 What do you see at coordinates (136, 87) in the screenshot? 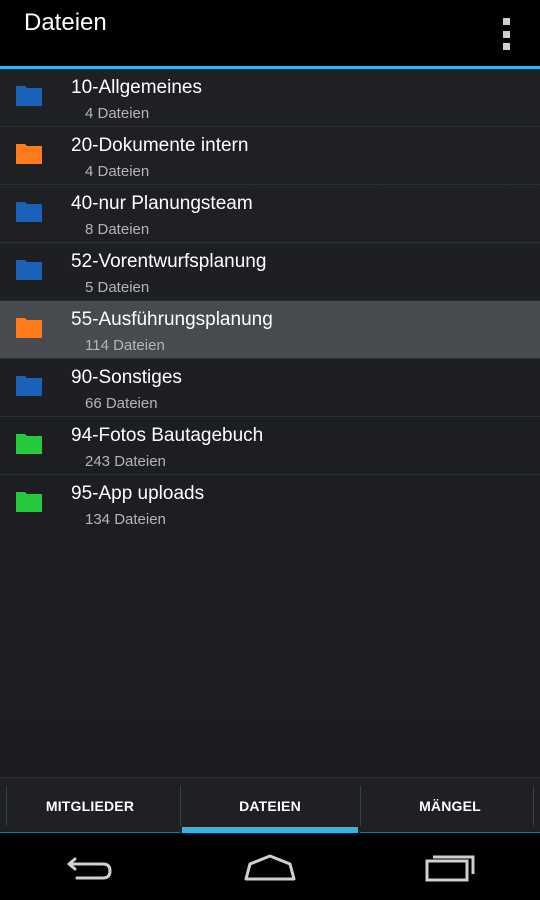
I see `folder-name: 10-Allgemeines` at bounding box center [136, 87].